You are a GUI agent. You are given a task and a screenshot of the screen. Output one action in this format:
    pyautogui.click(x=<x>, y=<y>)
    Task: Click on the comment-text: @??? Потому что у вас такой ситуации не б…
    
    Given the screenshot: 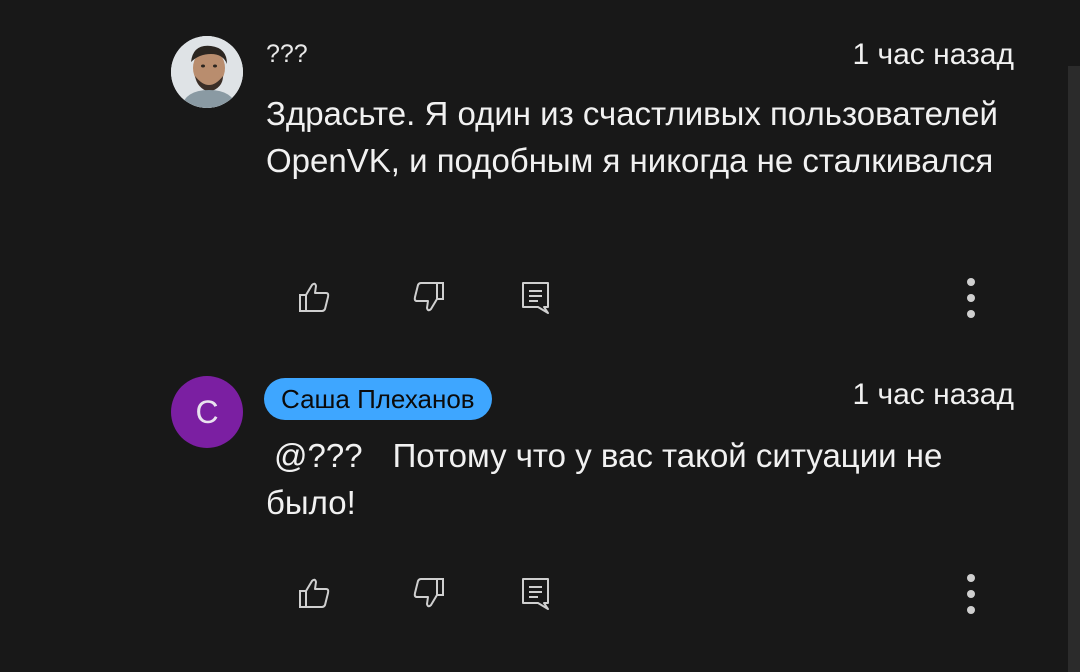 What is the action you would take?
    pyautogui.click(x=636, y=479)
    